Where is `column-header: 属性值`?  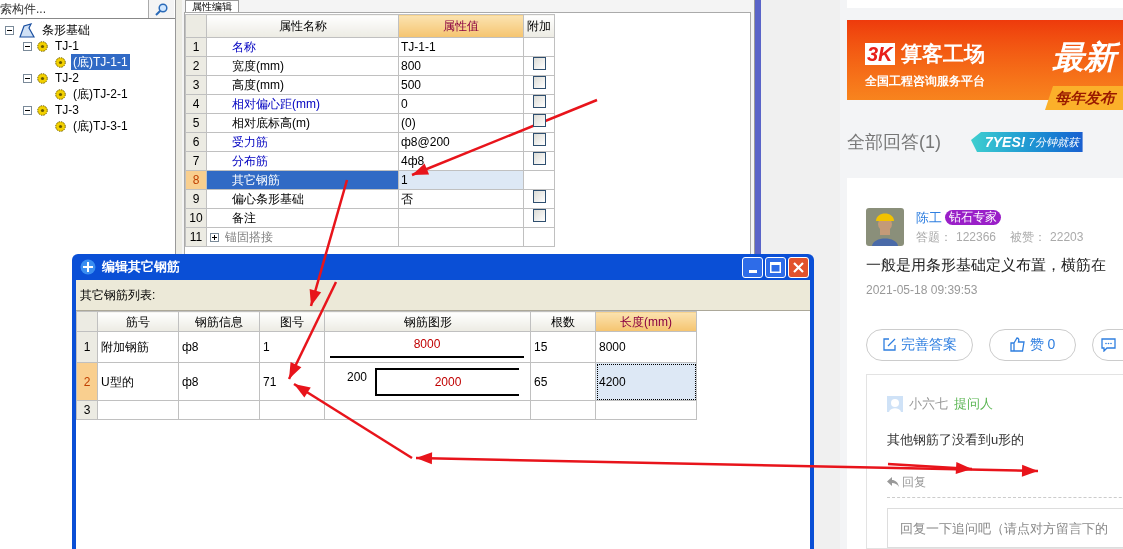
column-header: 属性值 is located at coordinates (461, 26).